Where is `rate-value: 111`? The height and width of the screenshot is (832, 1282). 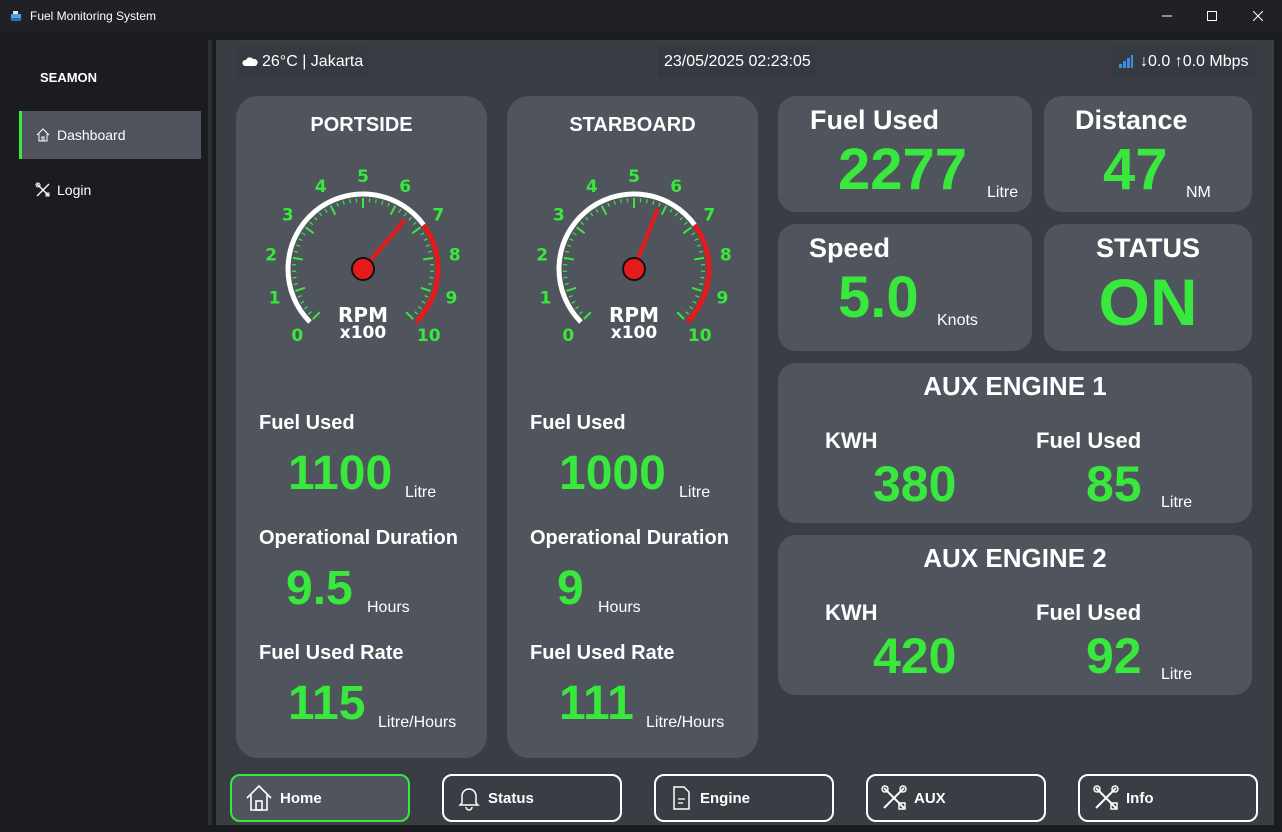
rate-value: 111 is located at coordinates (596, 703).